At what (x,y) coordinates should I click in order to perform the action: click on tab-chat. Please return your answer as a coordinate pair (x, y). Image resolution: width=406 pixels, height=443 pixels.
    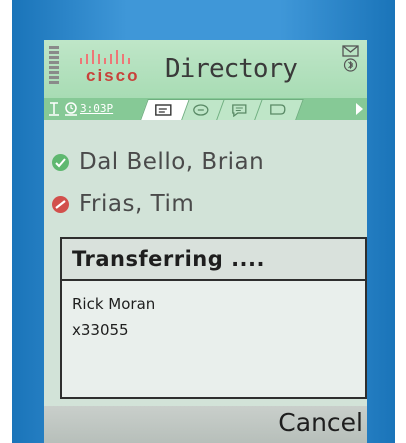
    Looking at the image, I should click on (279, 109).